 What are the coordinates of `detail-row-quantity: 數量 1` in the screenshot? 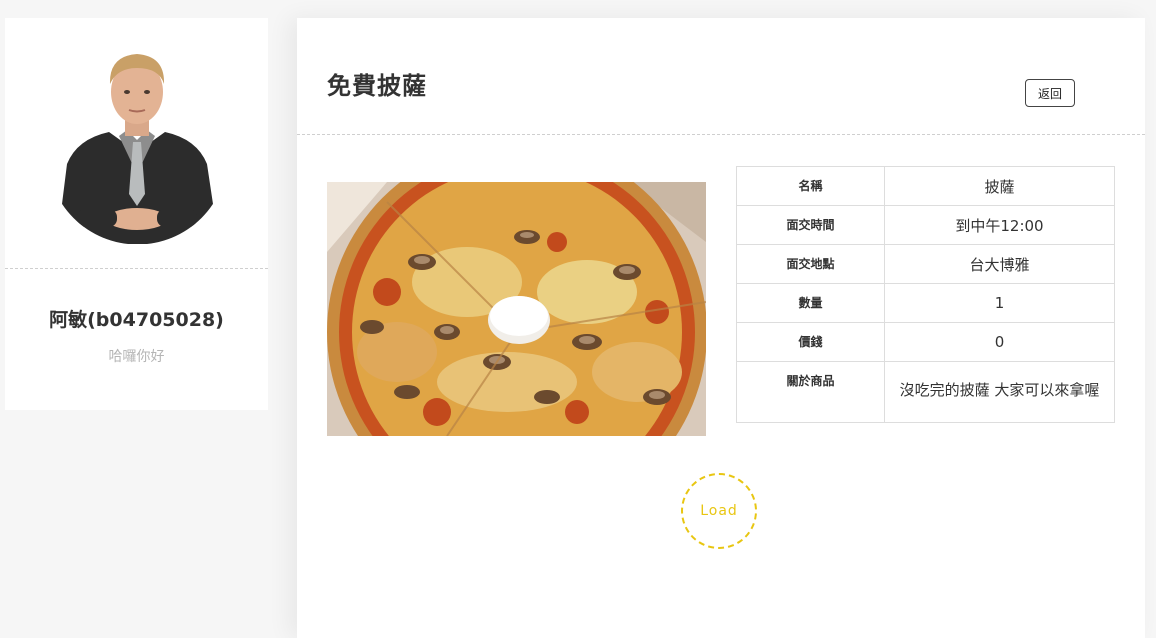 It's located at (925, 303).